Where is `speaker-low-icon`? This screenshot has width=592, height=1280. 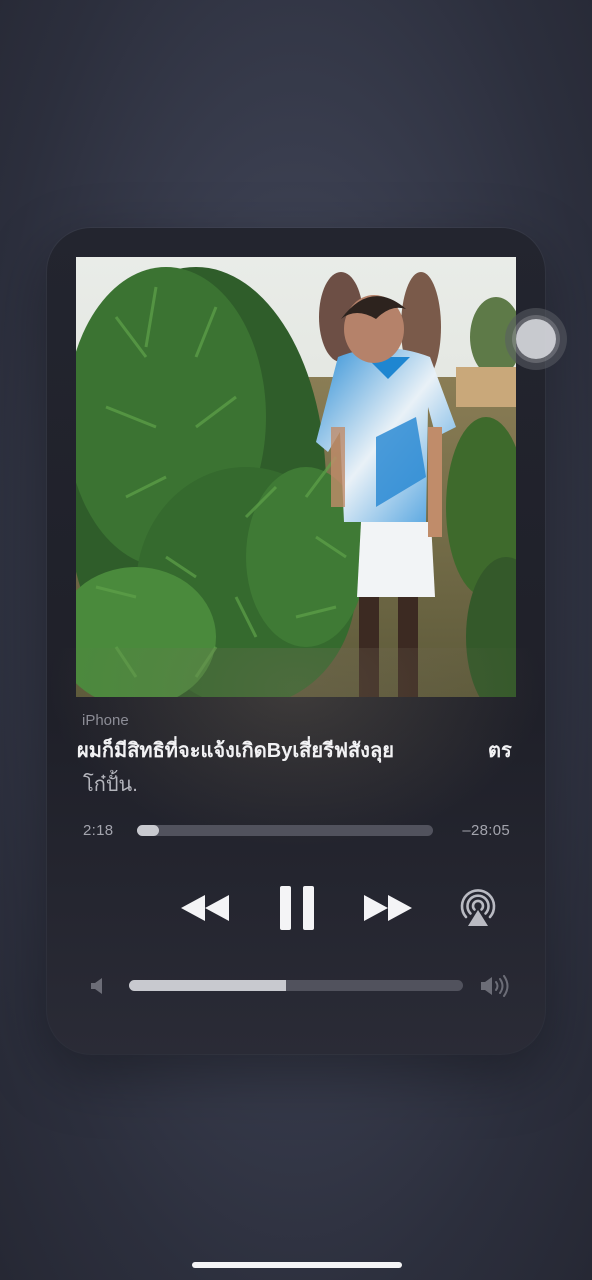
speaker-low-icon is located at coordinates (96, 986).